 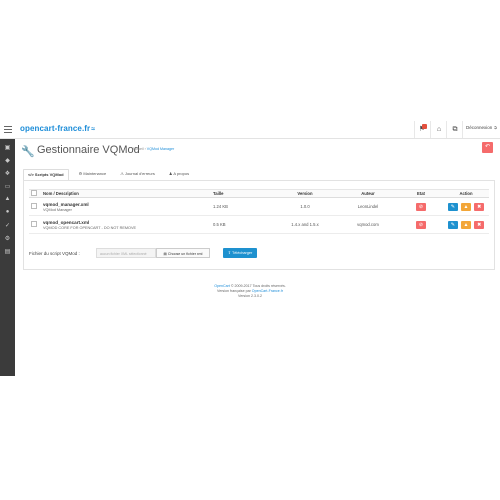 What do you see at coordinates (368, 206) in the screenshot?
I see `script-author: LeonLindel` at bounding box center [368, 206].